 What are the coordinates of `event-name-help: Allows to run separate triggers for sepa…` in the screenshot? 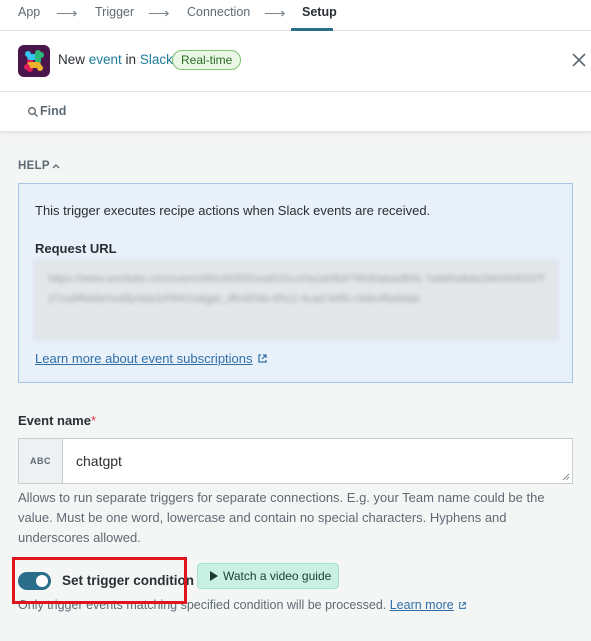 It's located at (281, 517).